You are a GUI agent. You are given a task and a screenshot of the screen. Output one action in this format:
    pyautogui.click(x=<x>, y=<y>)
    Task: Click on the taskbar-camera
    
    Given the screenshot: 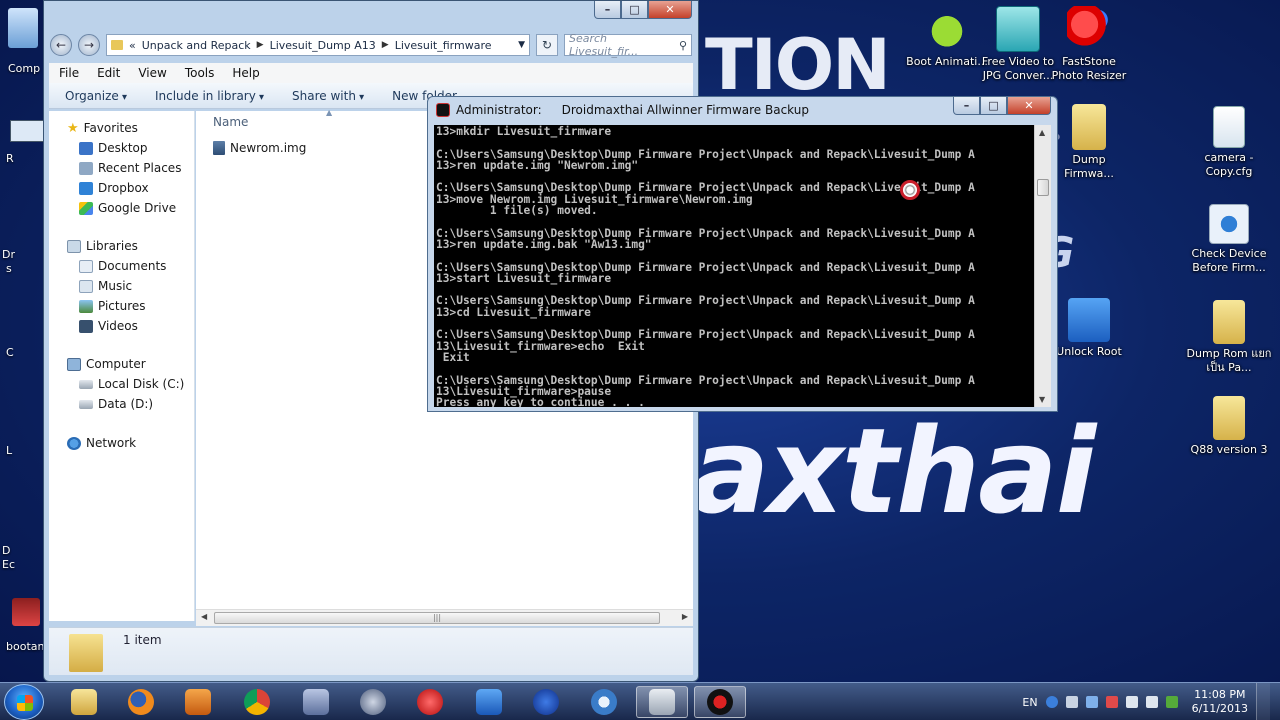 What is the action you would take?
    pyautogui.click(x=604, y=702)
    